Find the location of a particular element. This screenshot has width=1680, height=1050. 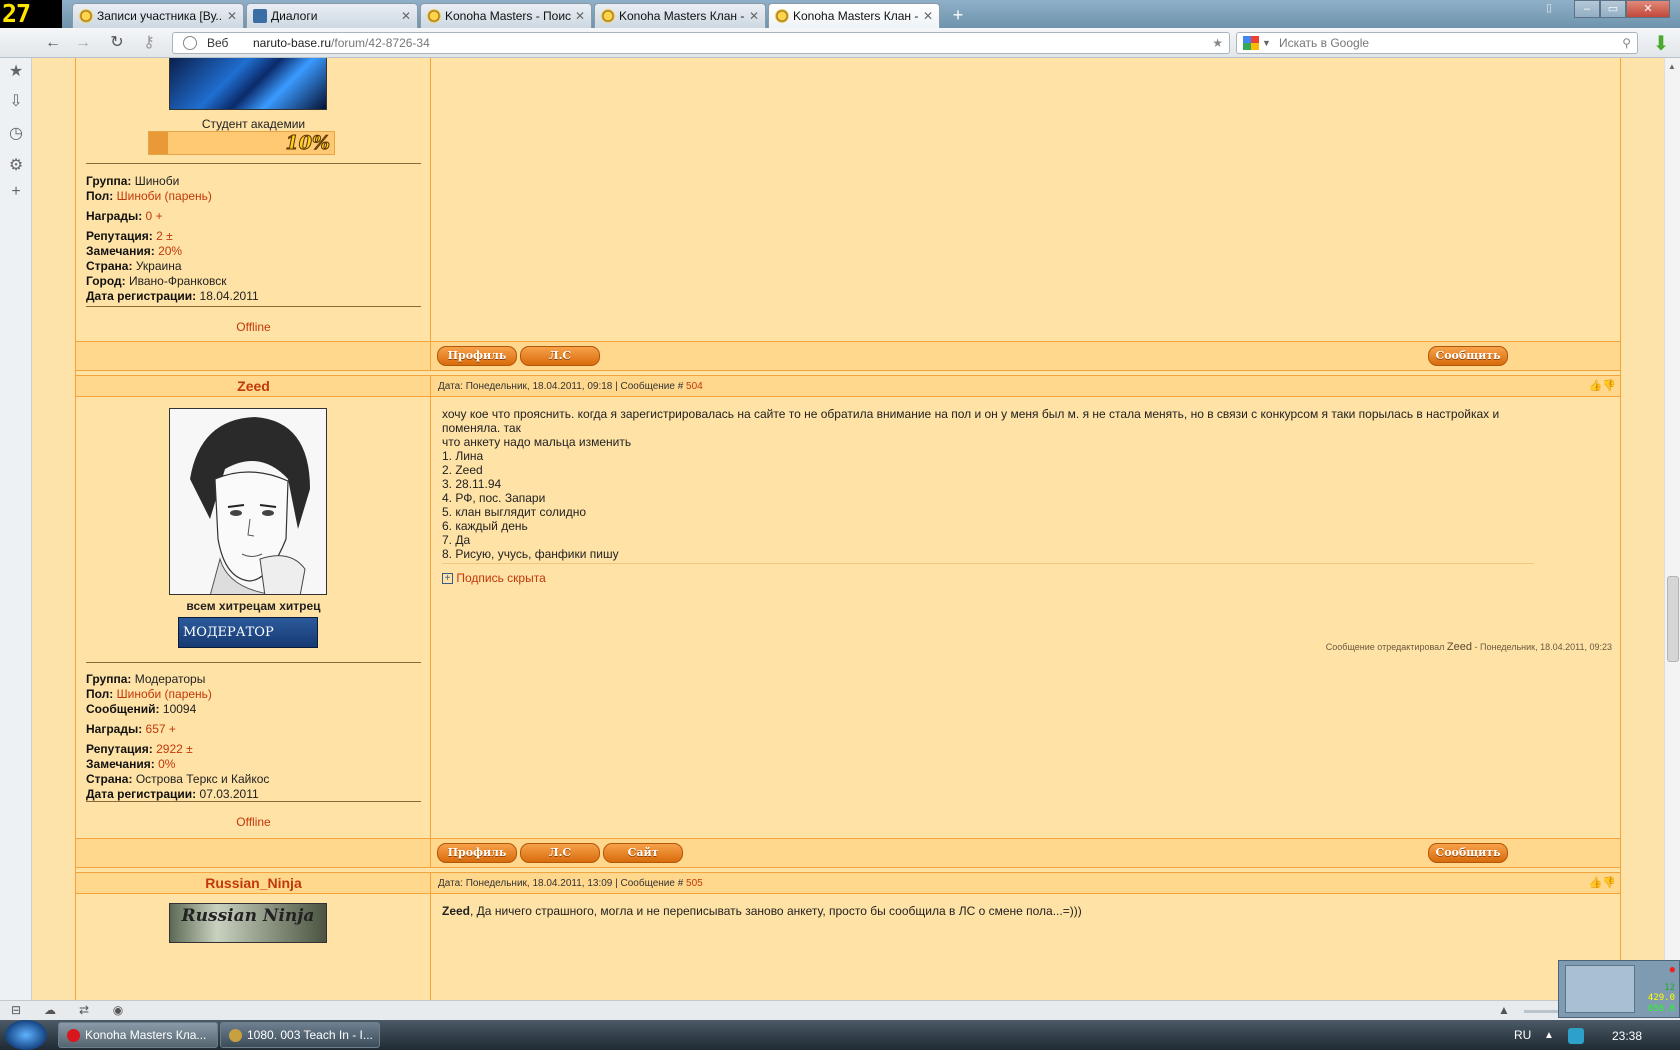

minimize-button: – is located at coordinates (1587, 9).